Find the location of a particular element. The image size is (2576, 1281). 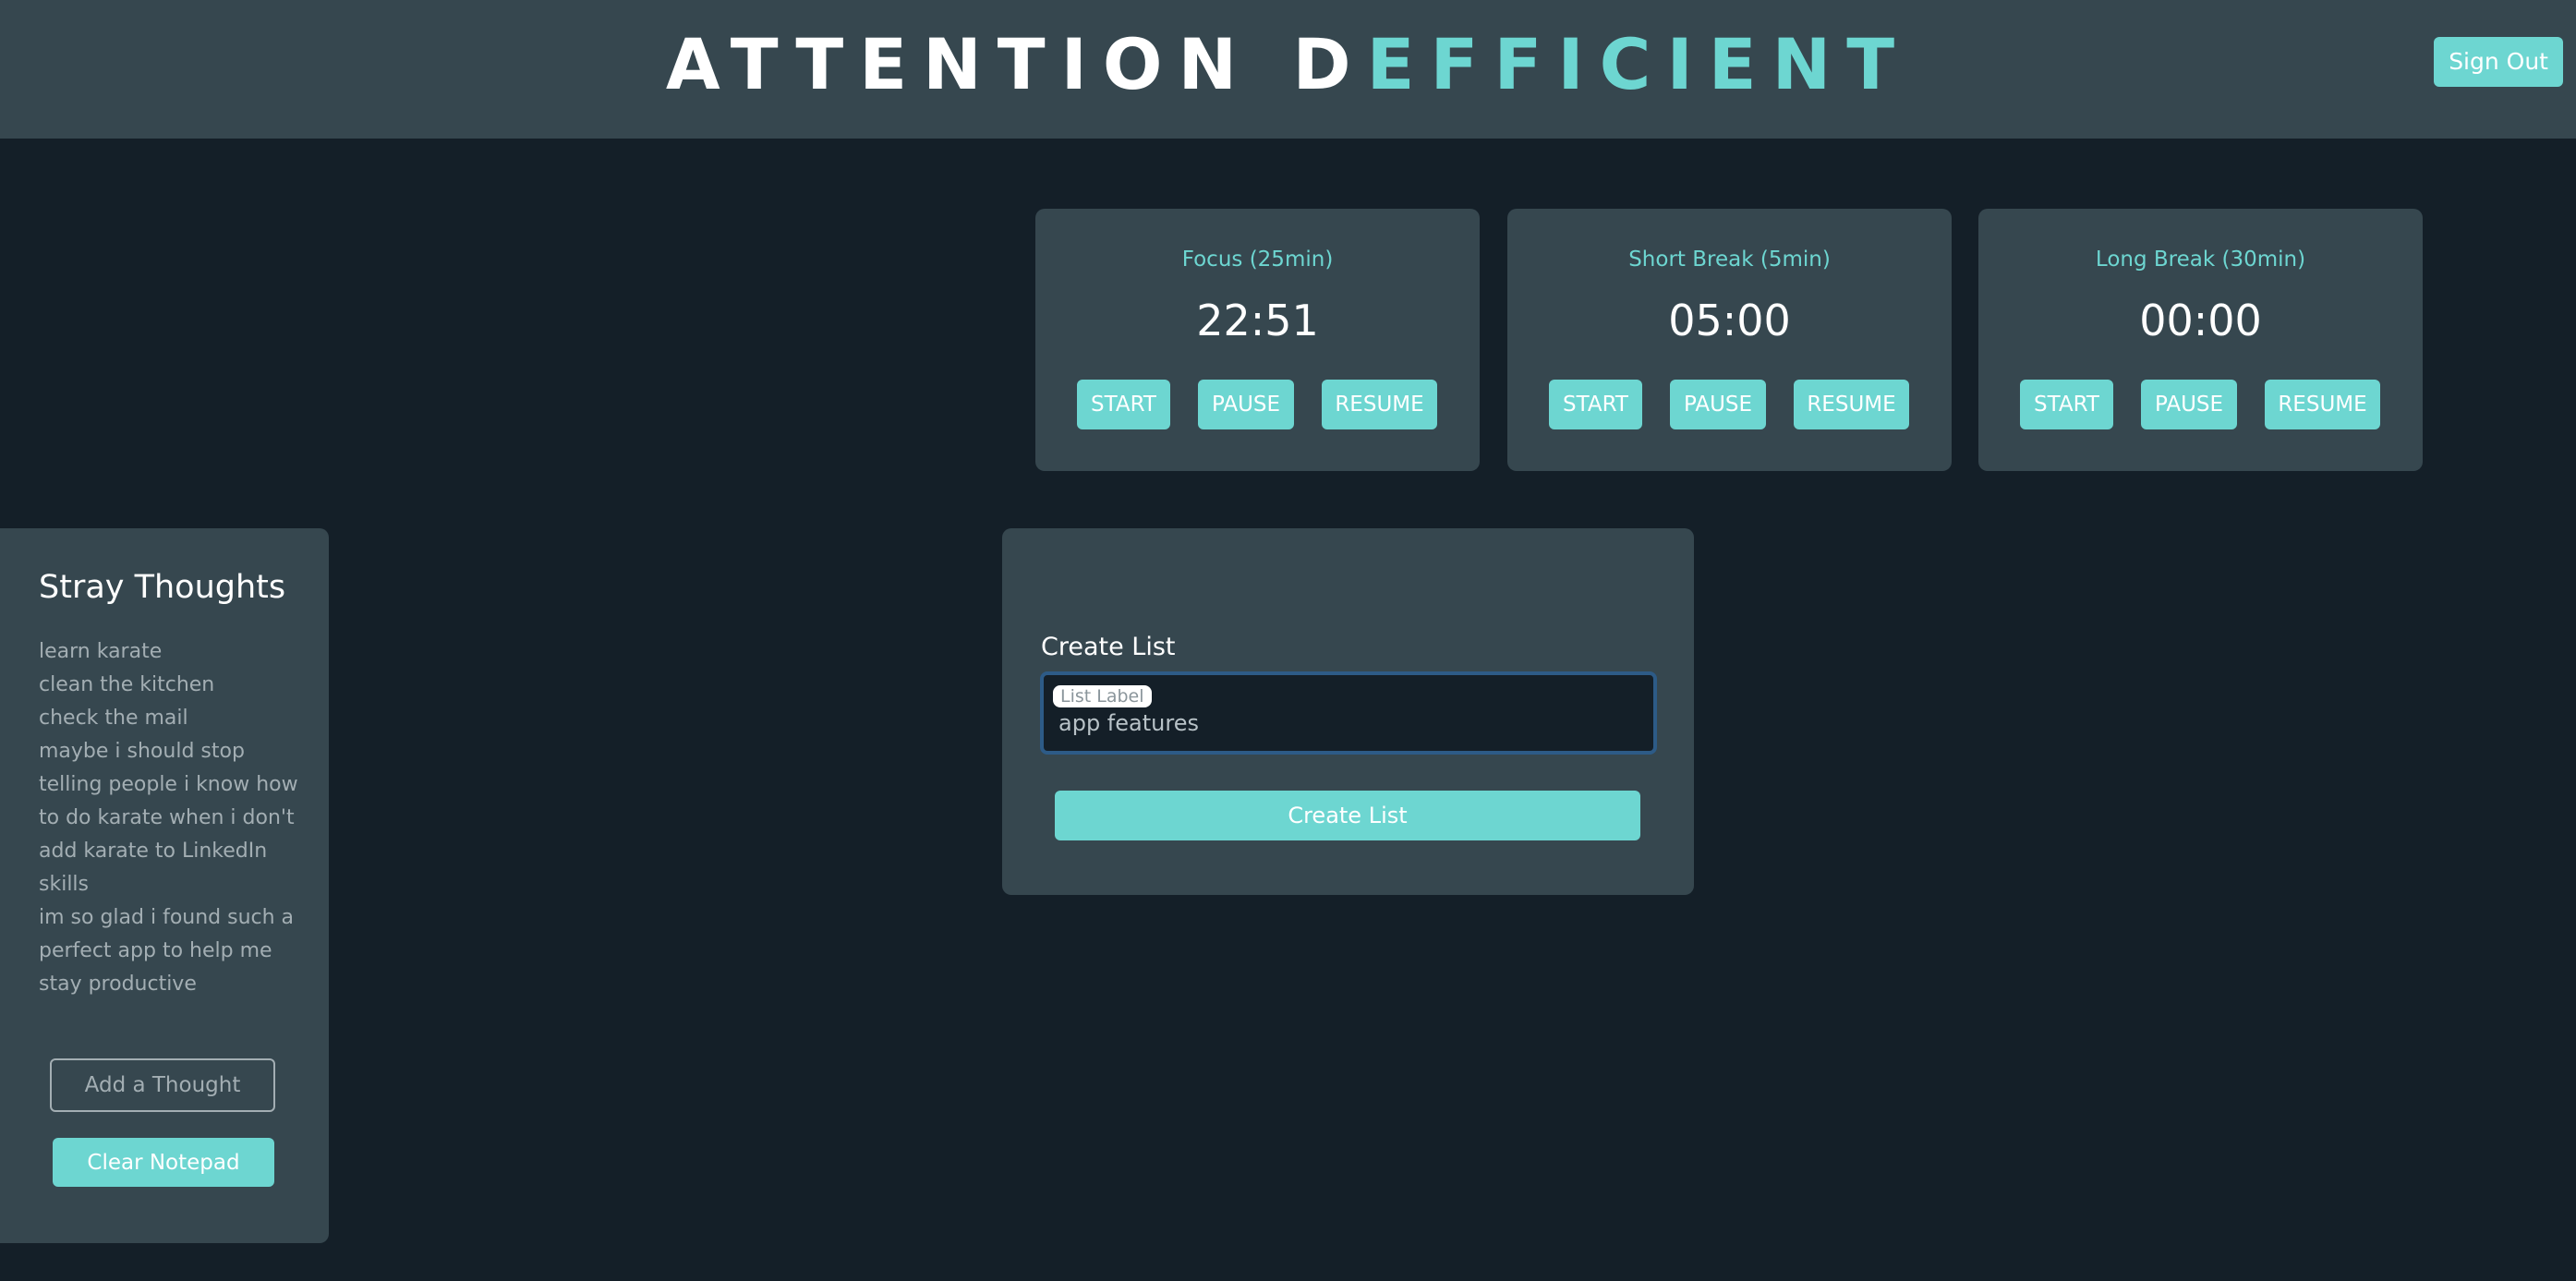

timer-display: 22:51 is located at coordinates (1257, 321).